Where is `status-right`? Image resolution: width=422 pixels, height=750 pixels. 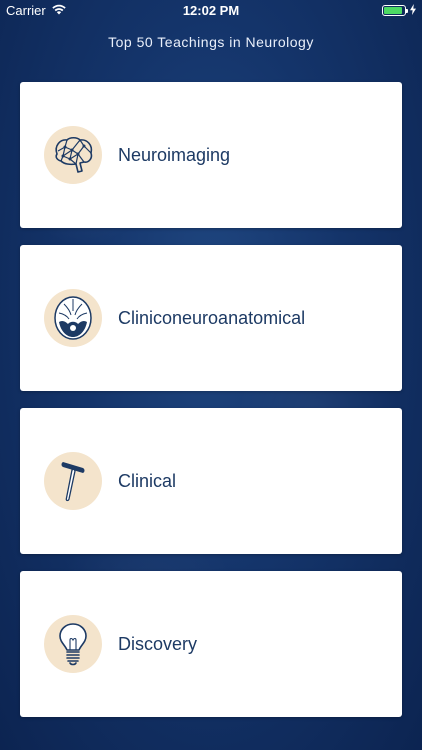
status-right is located at coordinates (399, 10).